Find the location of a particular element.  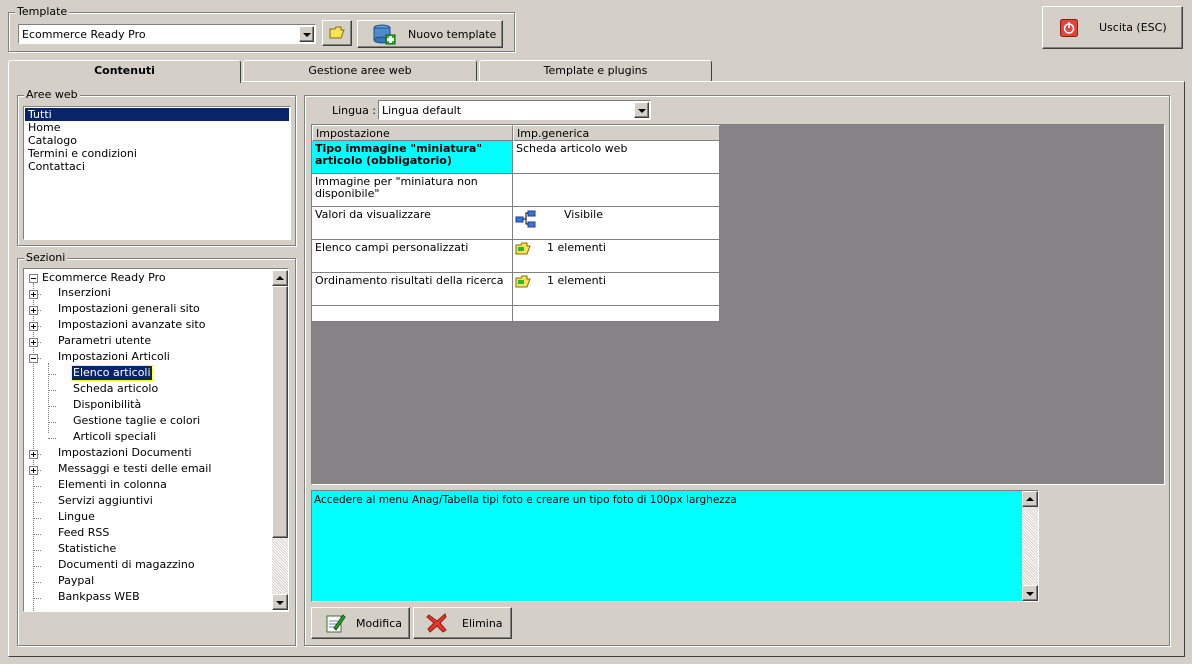

tab-contenuti-label: Contenuti is located at coordinates (124, 70).